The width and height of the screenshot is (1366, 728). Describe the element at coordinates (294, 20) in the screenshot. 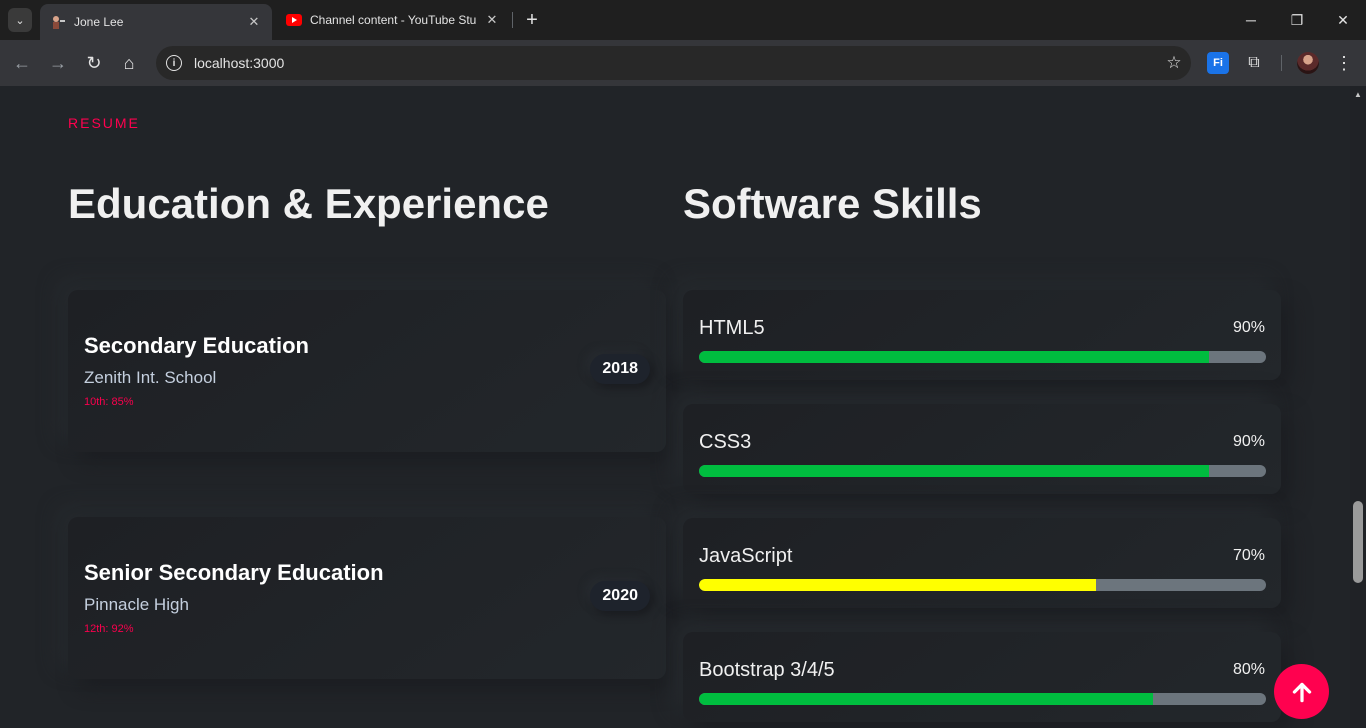

I see `youtube-icon` at that location.